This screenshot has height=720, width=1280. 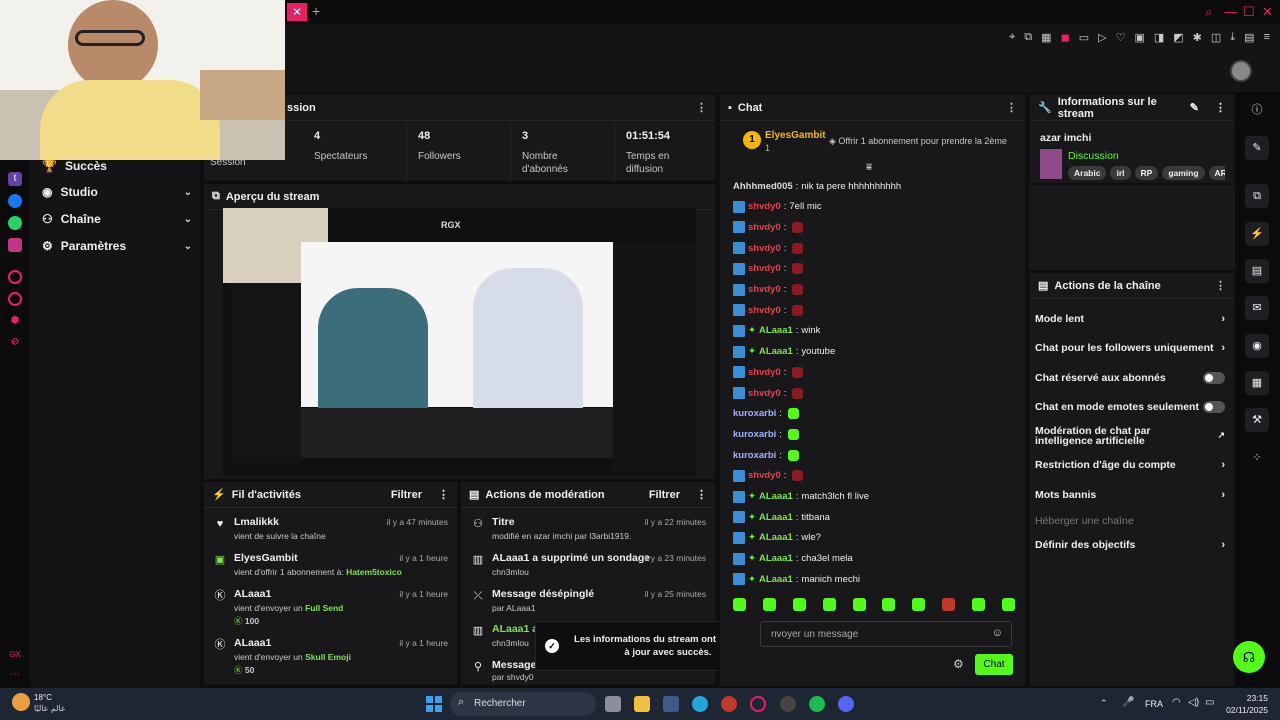 What do you see at coordinates (886, 634) in the screenshot?
I see `chat-input: nvoyer un message ☺` at bounding box center [886, 634].